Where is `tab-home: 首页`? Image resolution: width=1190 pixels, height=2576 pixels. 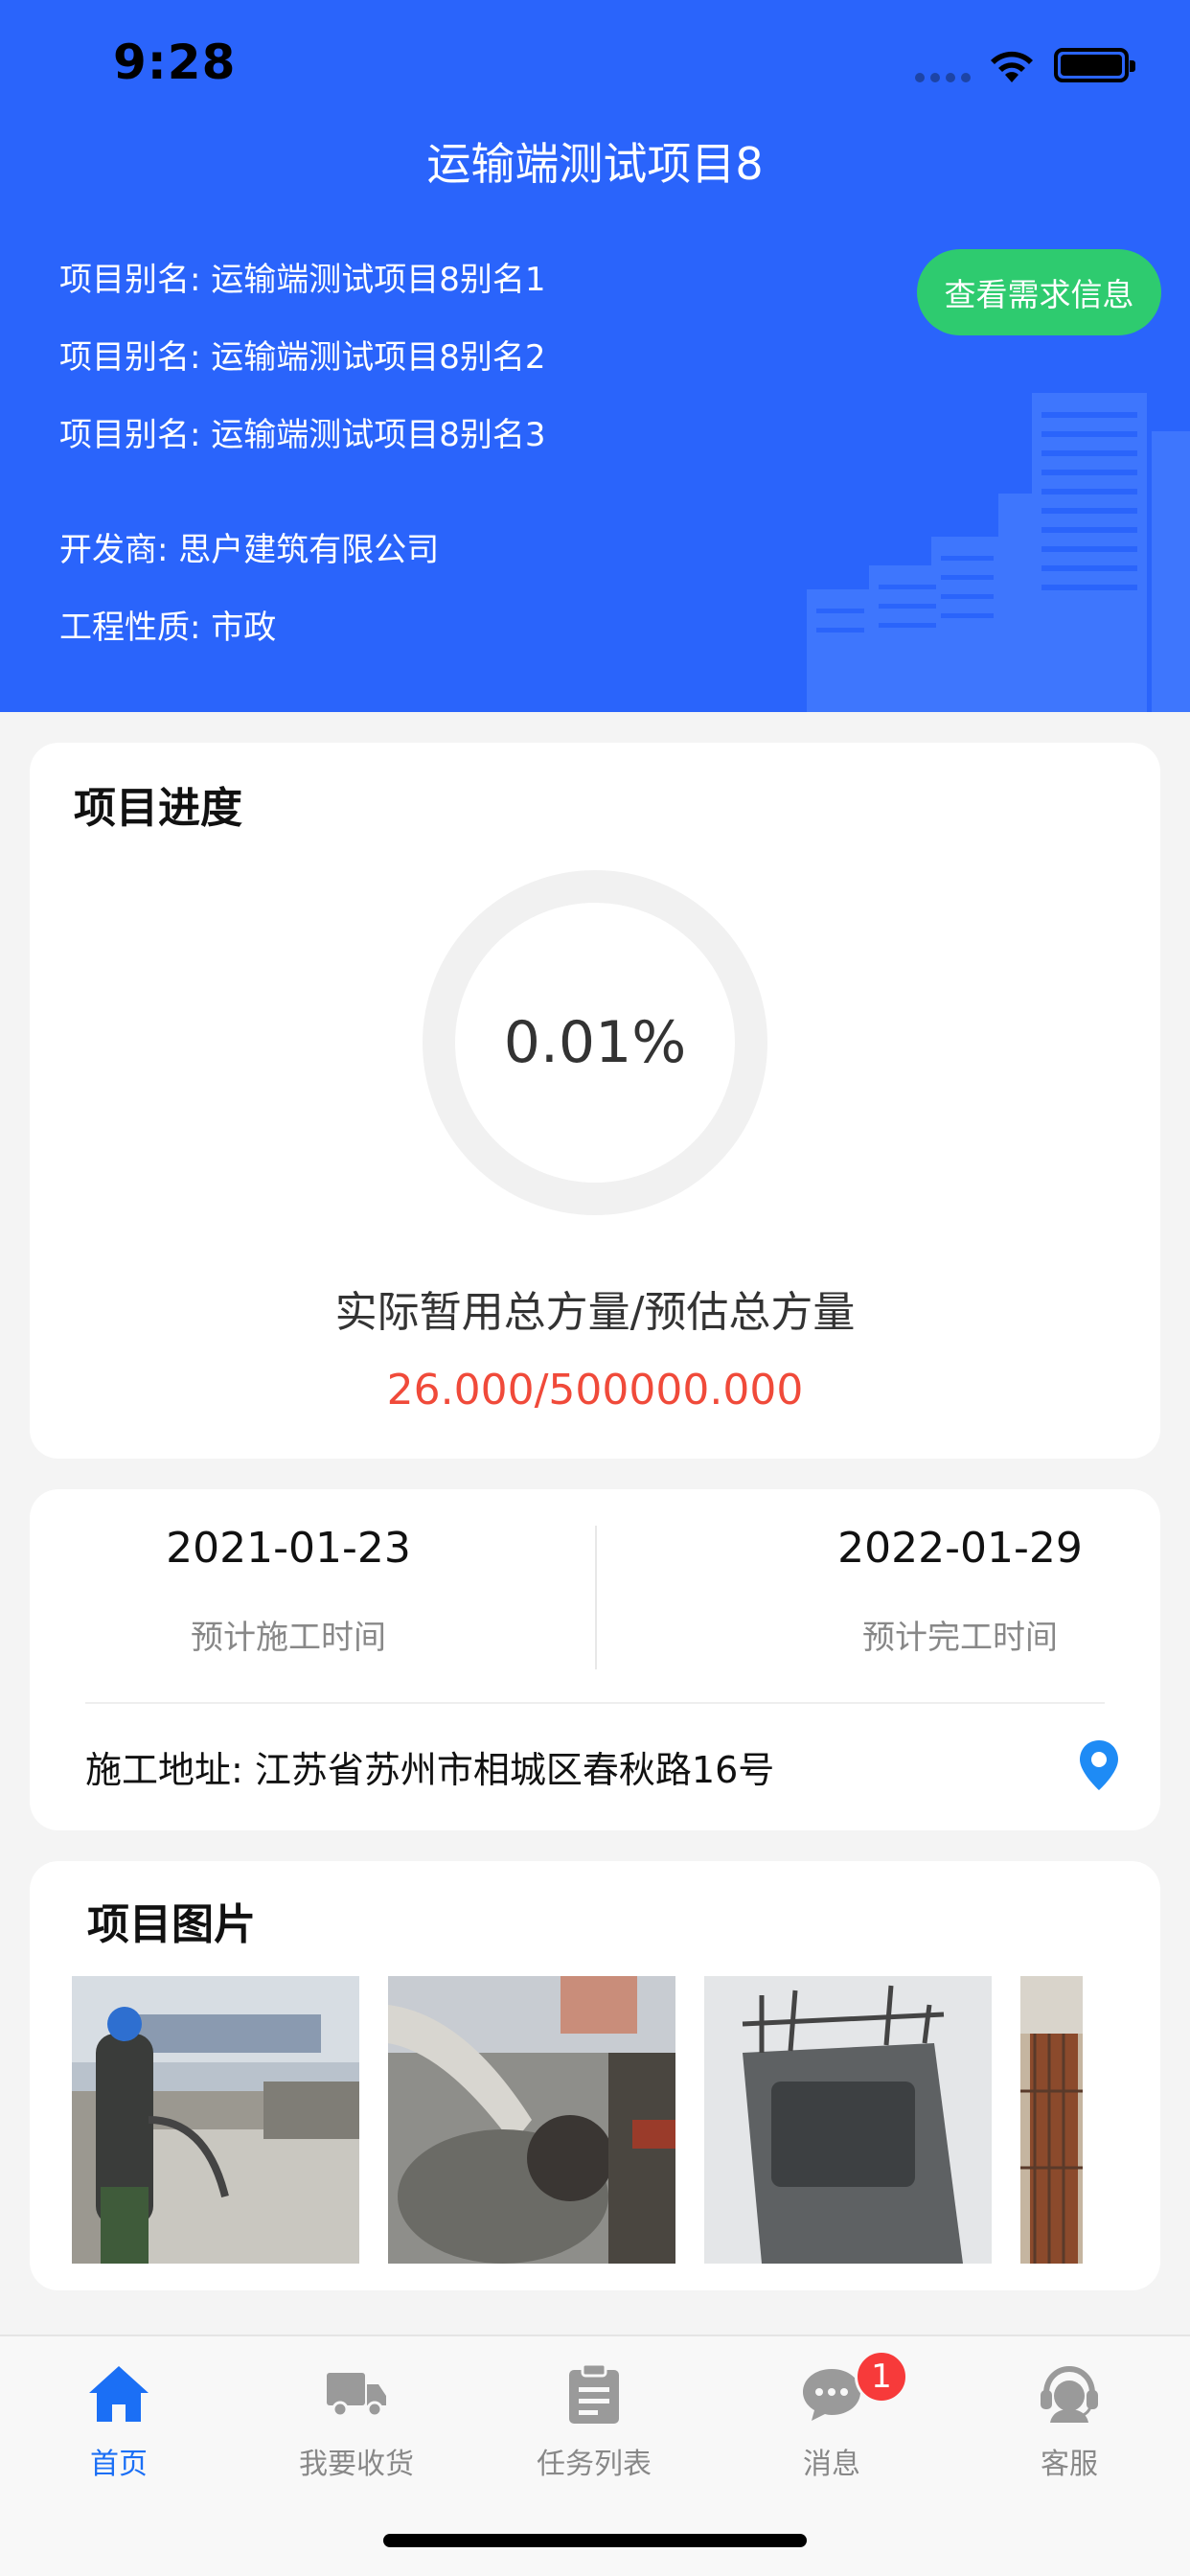
tab-home: 首页 is located at coordinates (119, 2419).